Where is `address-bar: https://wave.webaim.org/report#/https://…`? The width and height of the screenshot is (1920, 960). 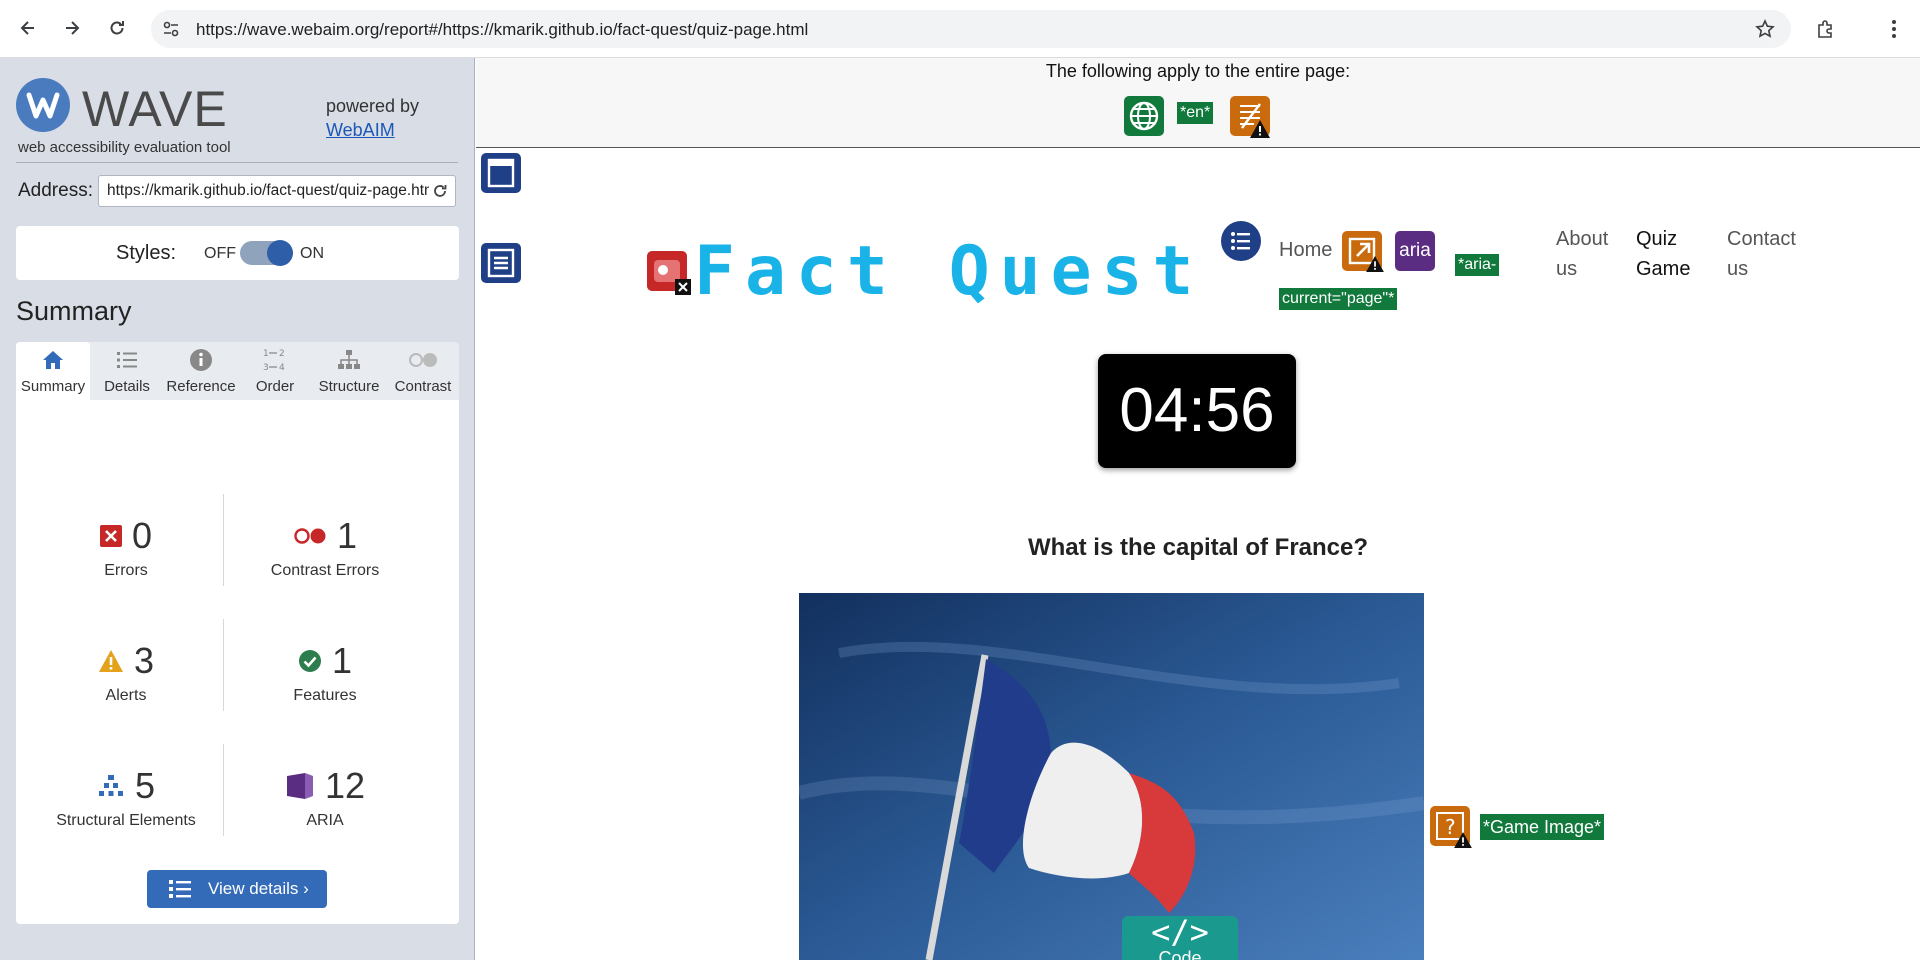 address-bar: https://wave.webaim.org/report#/https://… is located at coordinates (971, 29).